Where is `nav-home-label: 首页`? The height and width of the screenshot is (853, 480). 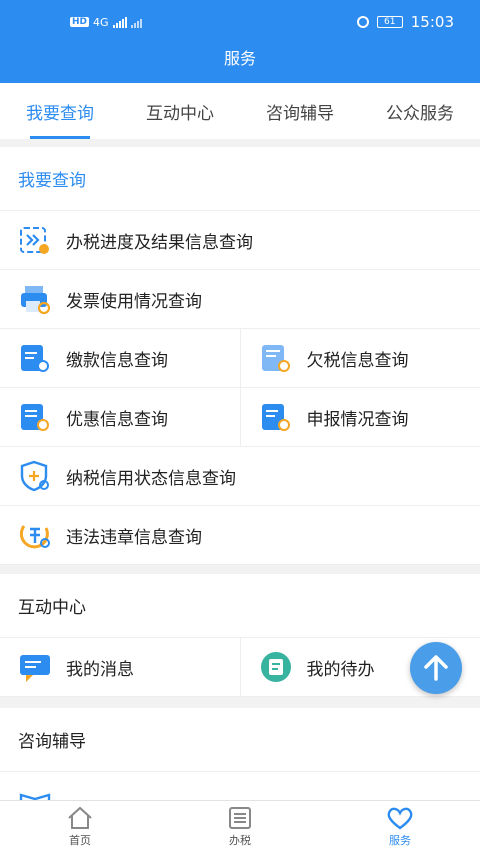 nav-home-label: 首页 is located at coordinates (80, 840).